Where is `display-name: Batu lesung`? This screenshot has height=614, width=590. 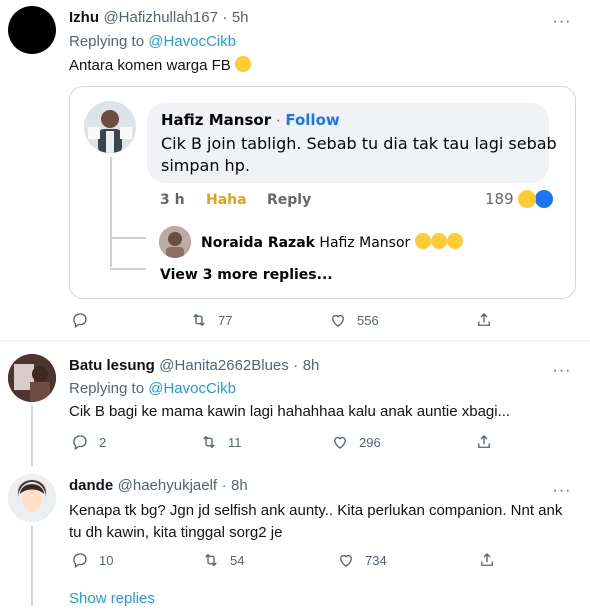
display-name: Batu lesung is located at coordinates (112, 365).